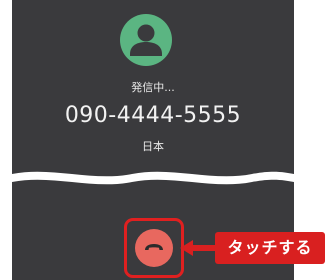 This screenshot has height=280, width=328. Describe the element at coordinates (153, 115) in the screenshot. I see `phone-number: 090-4444-5555` at that location.